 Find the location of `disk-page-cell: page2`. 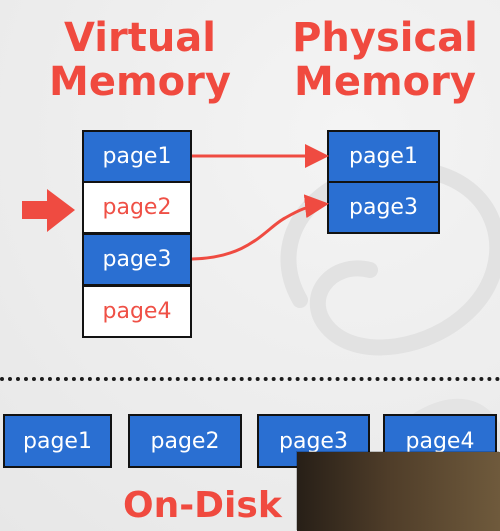

disk-page-cell: page2 is located at coordinates (185, 441).